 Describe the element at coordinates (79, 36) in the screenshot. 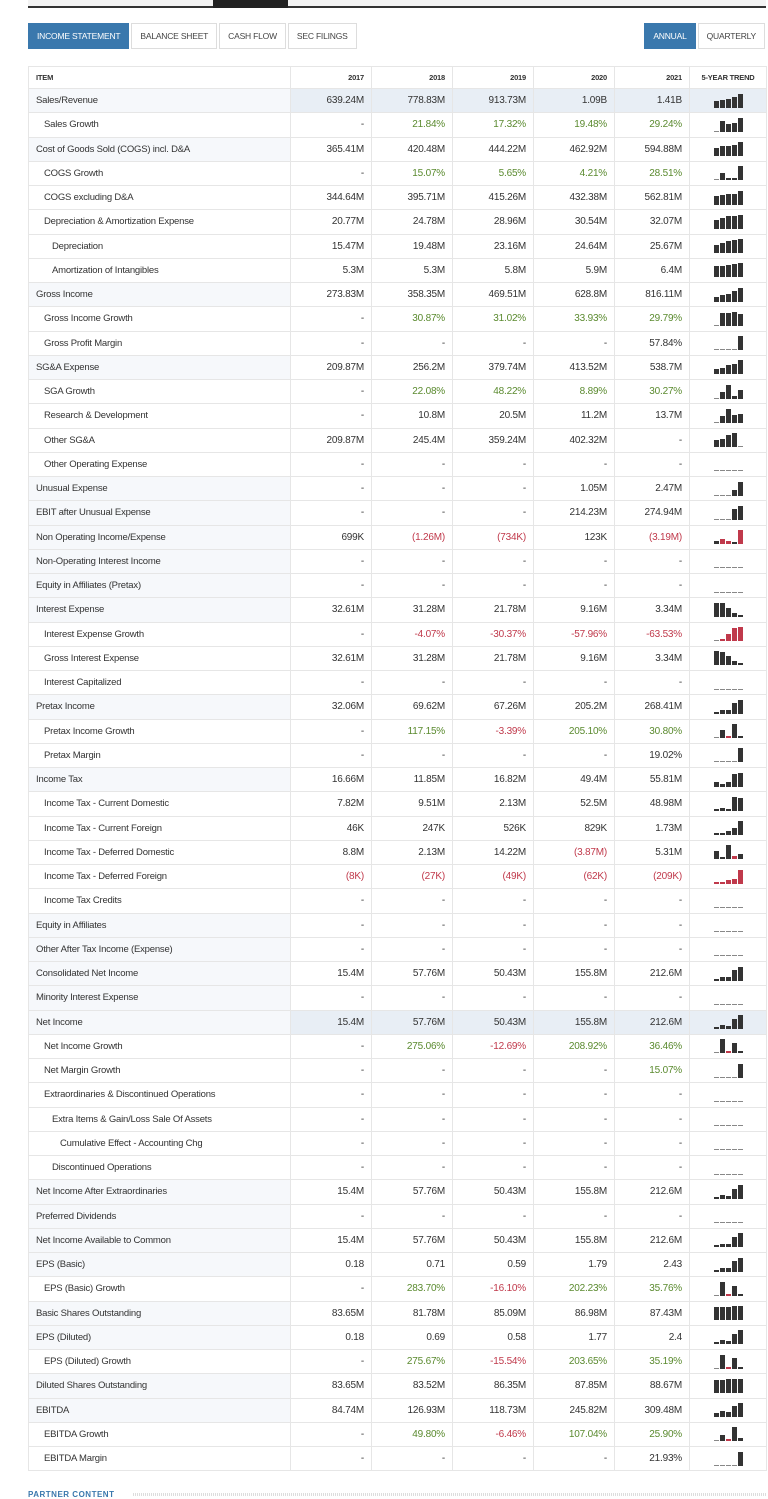

I see `tab-income-statement: INCOME STATEMENT` at that location.